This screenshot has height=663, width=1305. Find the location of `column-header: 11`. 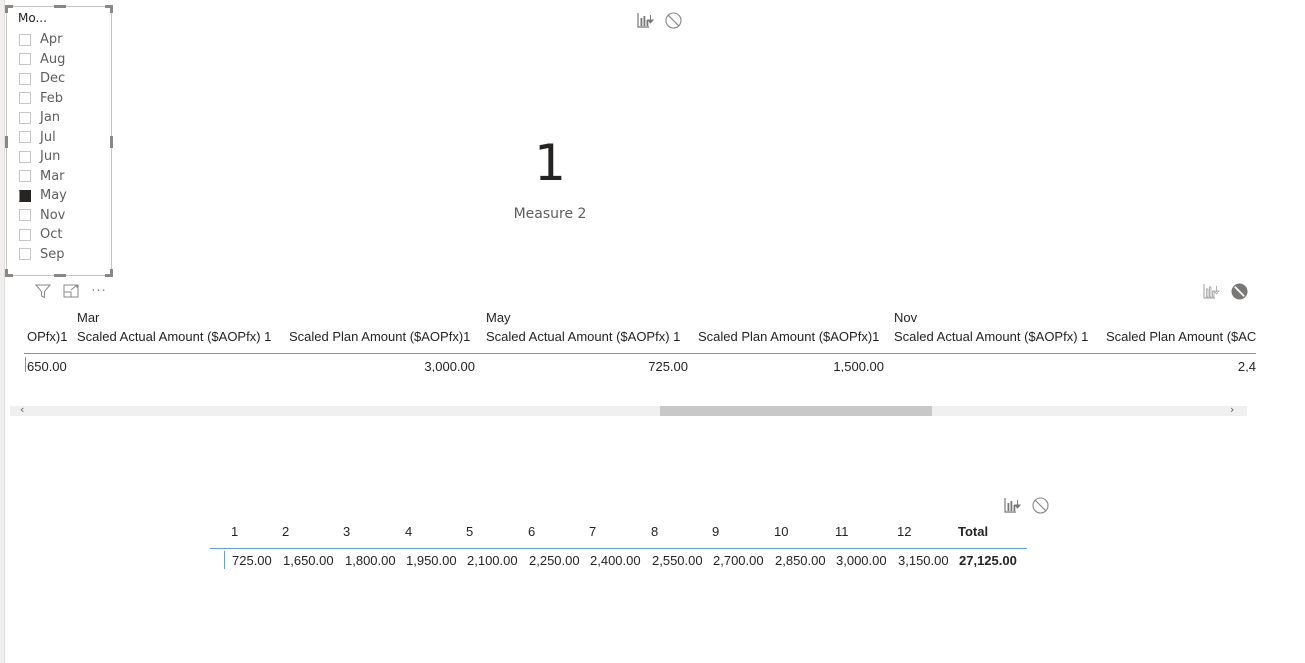

column-header: 11 is located at coordinates (842, 531).